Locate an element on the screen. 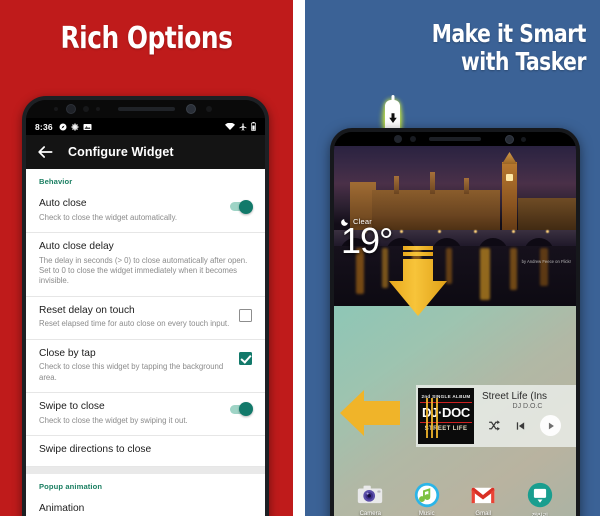  app-bar: Configure Widget is located at coordinates (145, 152).